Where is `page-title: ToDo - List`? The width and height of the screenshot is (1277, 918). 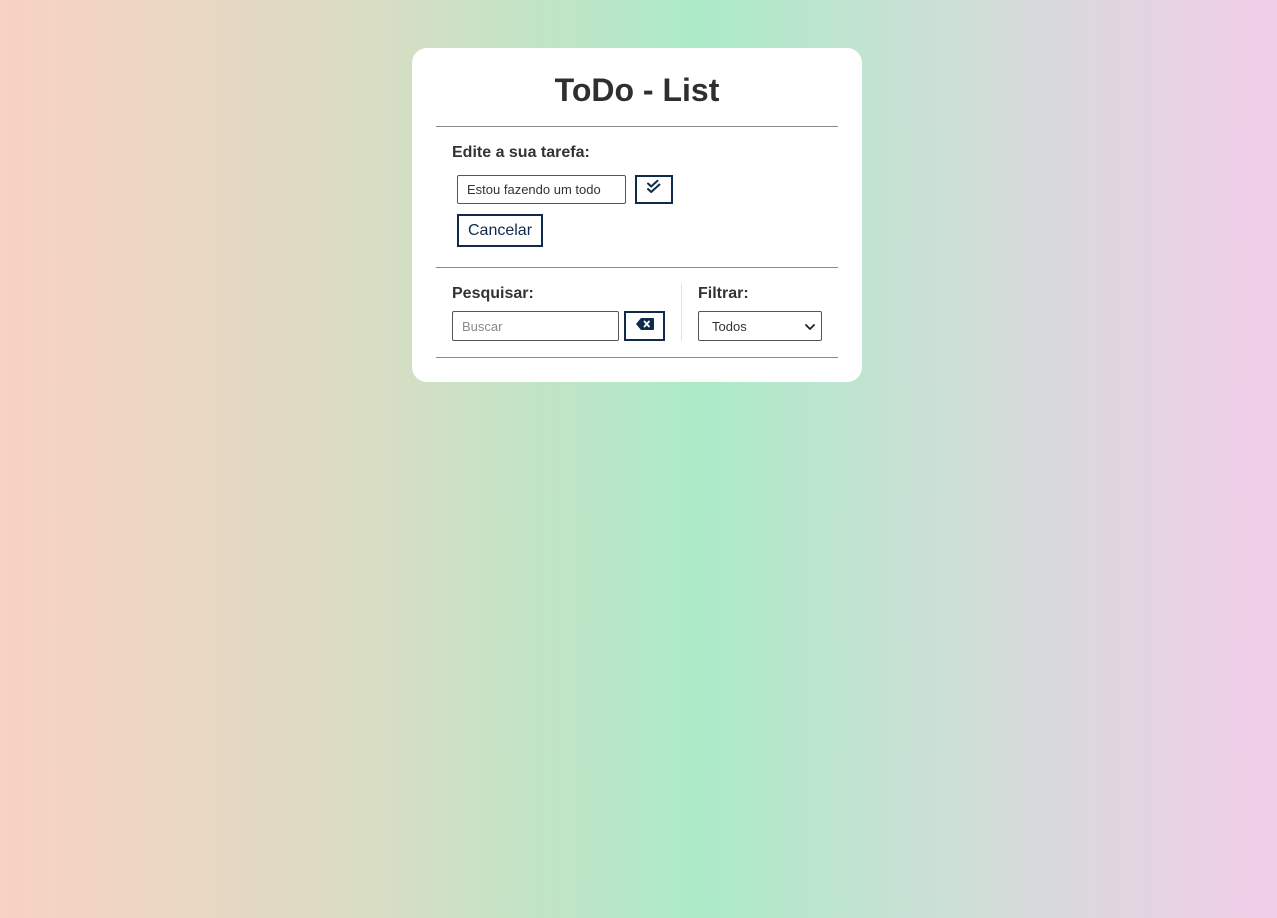 page-title: ToDo - List is located at coordinates (637, 90).